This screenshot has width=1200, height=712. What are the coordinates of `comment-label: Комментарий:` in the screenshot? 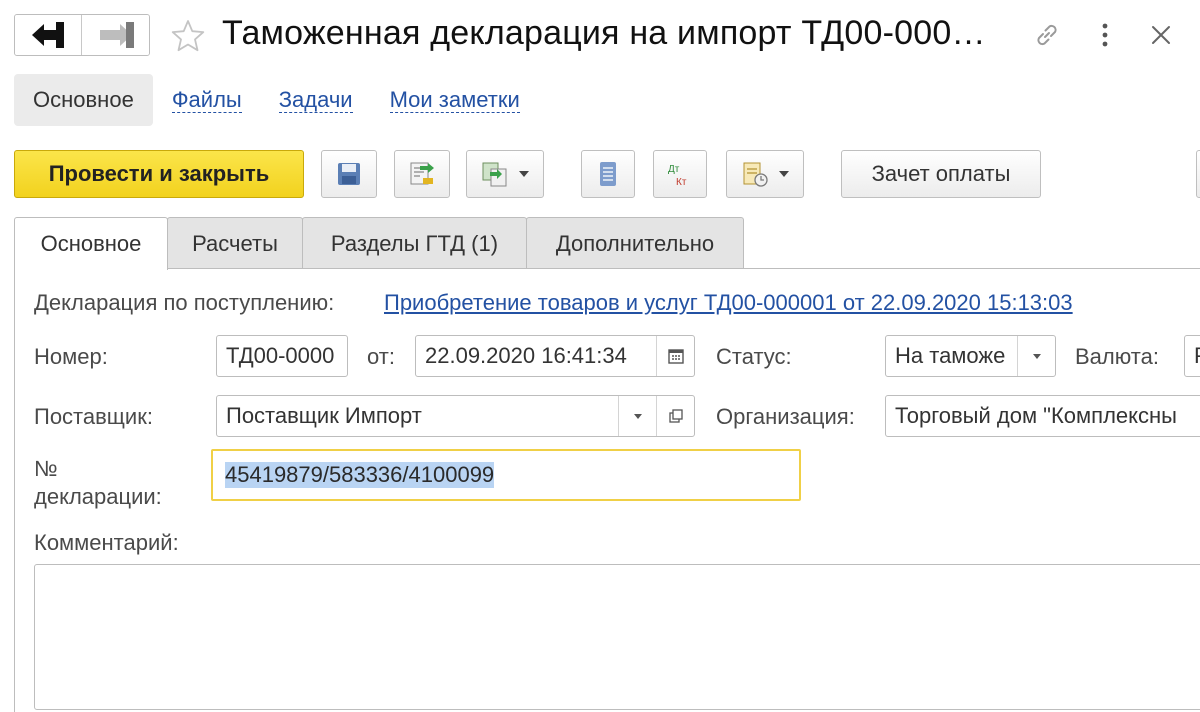 It's located at (106, 542).